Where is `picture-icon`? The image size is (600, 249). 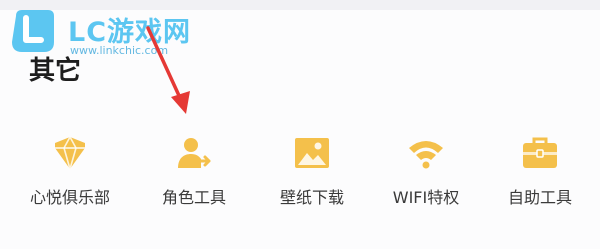 picture-icon is located at coordinates (312, 153).